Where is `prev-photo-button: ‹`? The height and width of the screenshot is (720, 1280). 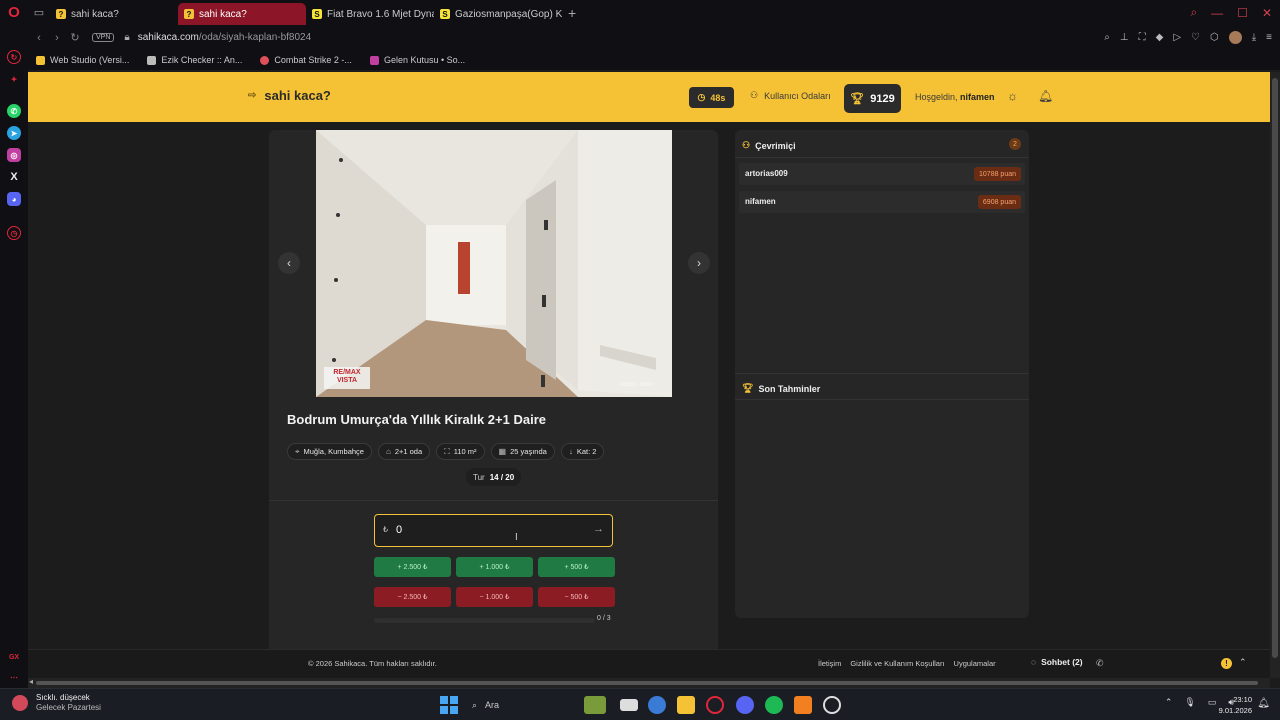 prev-photo-button: ‹ is located at coordinates (289, 263).